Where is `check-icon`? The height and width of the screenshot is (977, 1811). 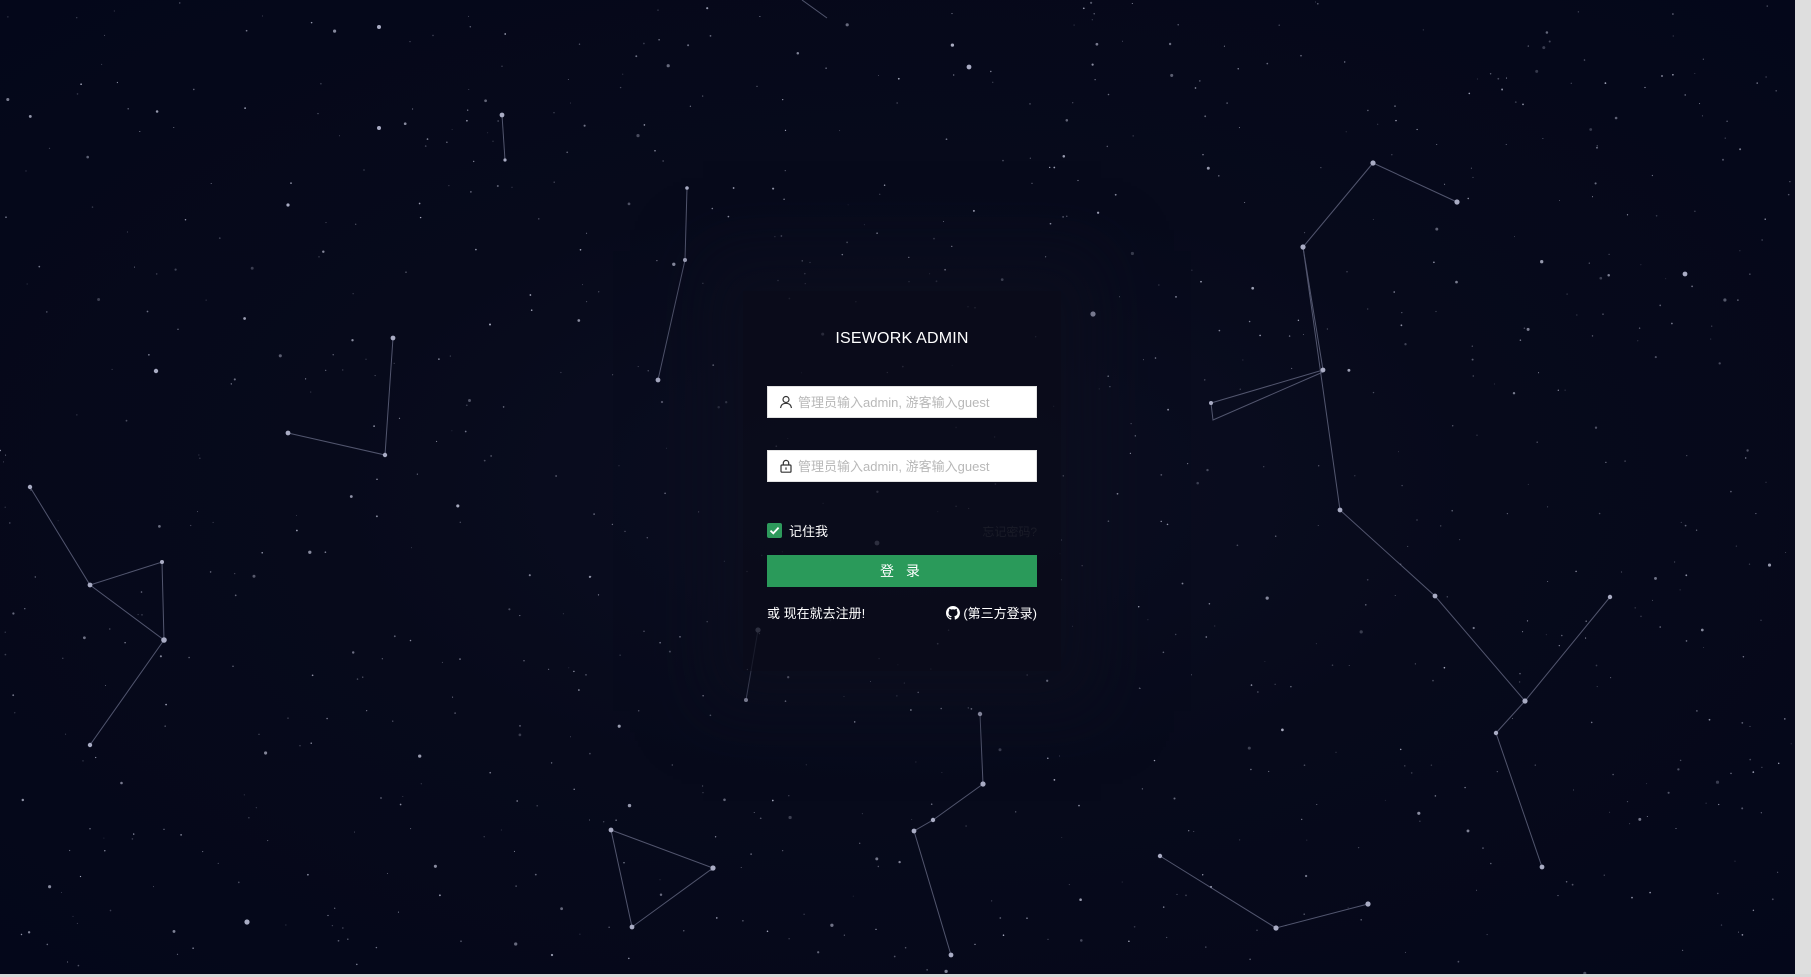
check-icon is located at coordinates (774, 530).